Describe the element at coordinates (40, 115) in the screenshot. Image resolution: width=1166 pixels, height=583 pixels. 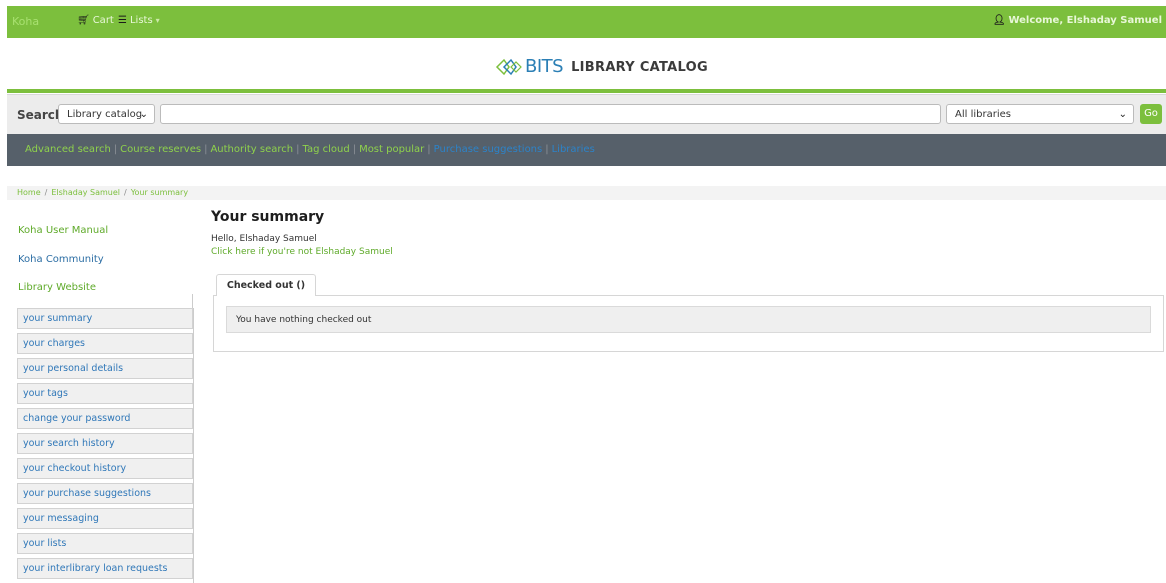
I see `search-label: Search` at that location.